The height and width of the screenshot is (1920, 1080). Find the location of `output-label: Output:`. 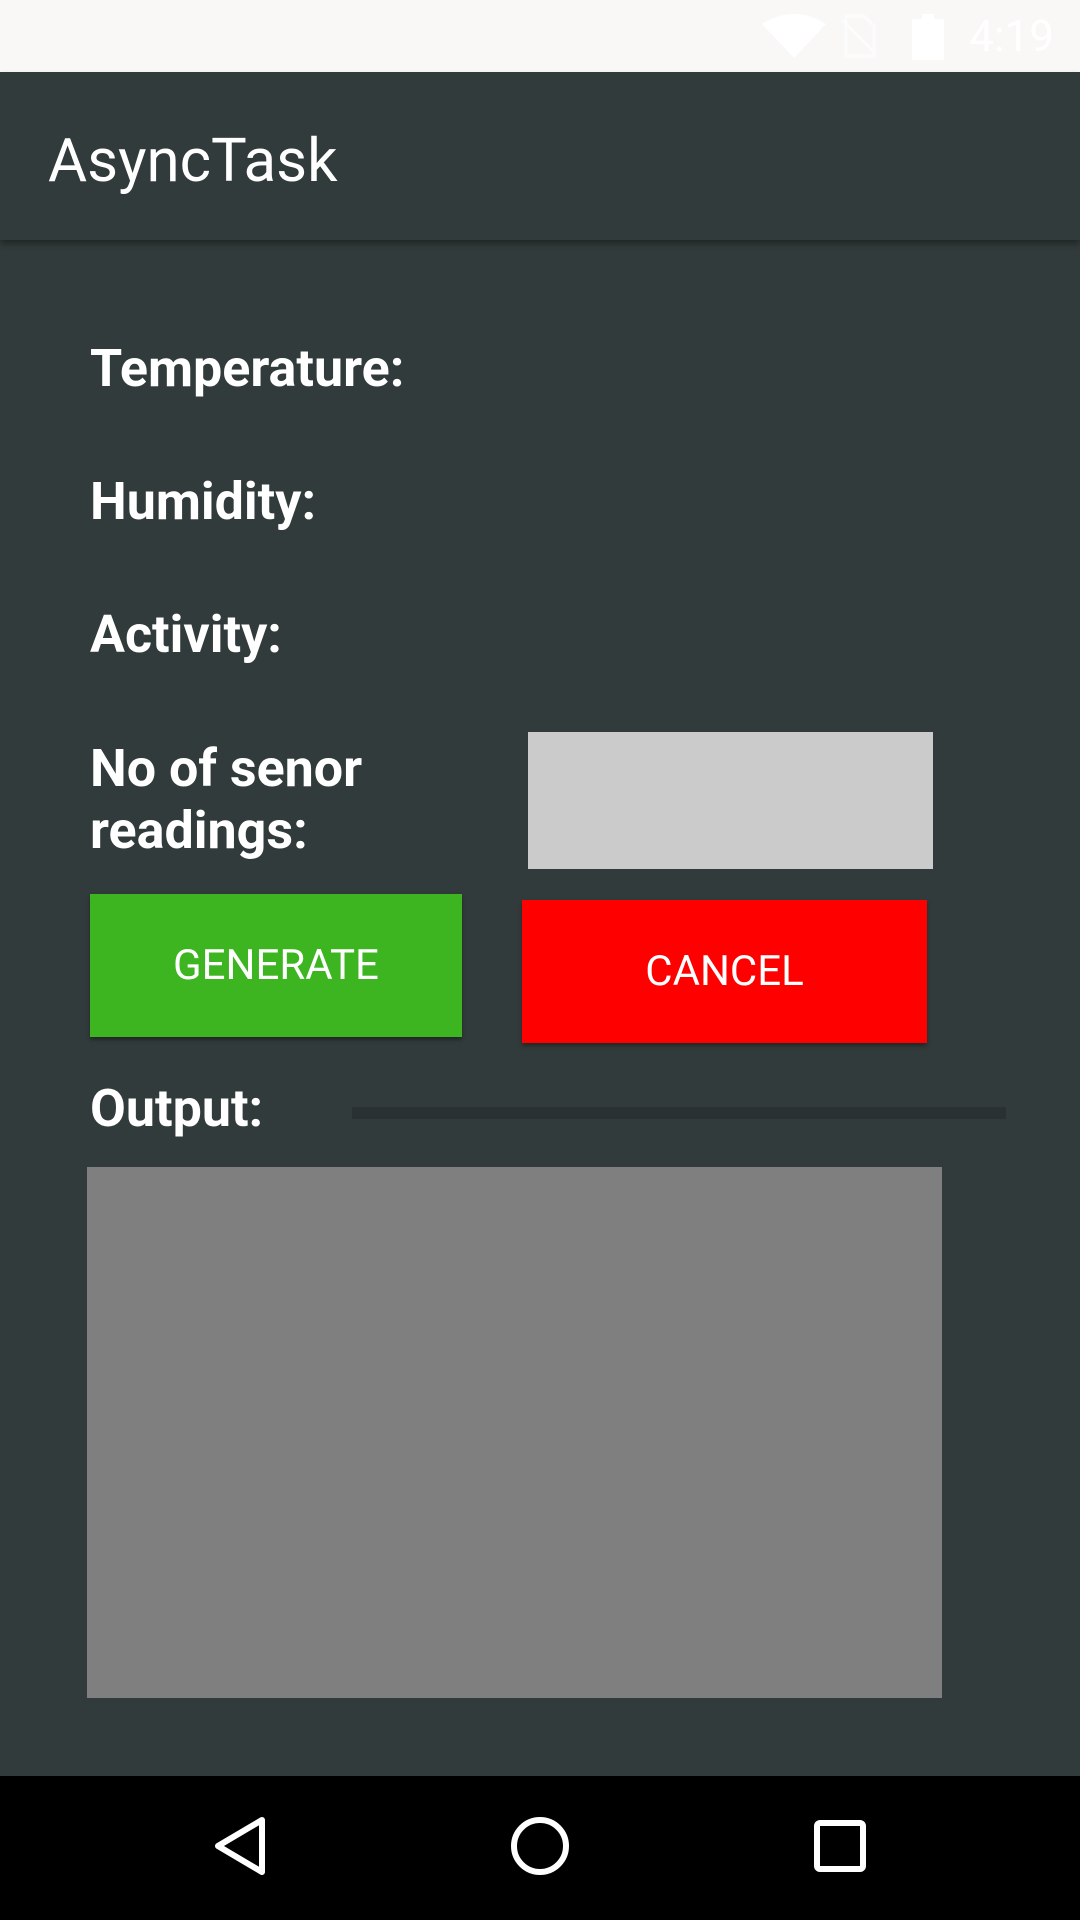

output-label: Output: is located at coordinates (177, 1108).